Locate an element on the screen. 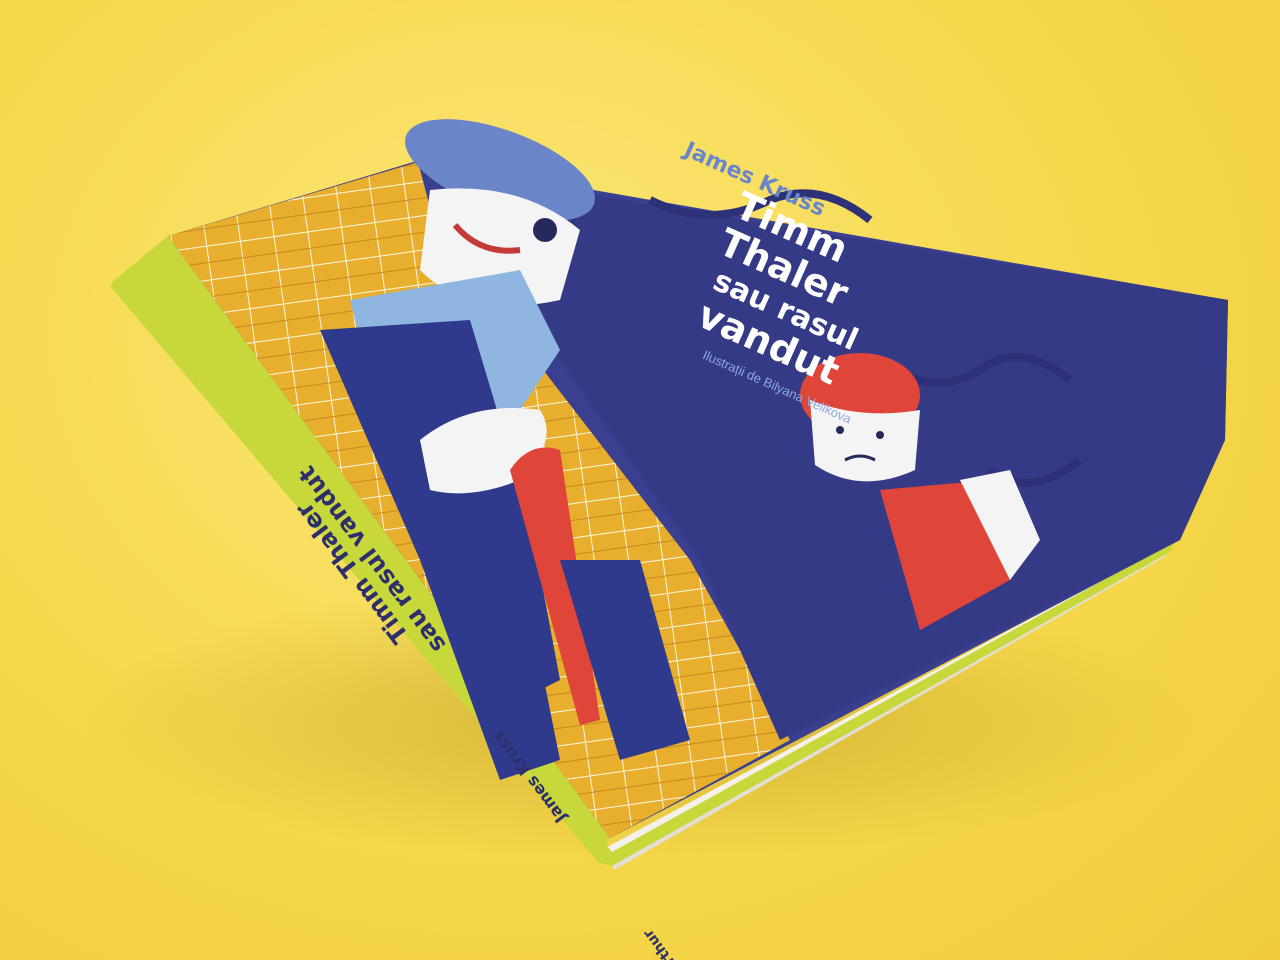 The image size is (1280, 960). spine-publisher: Arthur is located at coordinates (662, 943).